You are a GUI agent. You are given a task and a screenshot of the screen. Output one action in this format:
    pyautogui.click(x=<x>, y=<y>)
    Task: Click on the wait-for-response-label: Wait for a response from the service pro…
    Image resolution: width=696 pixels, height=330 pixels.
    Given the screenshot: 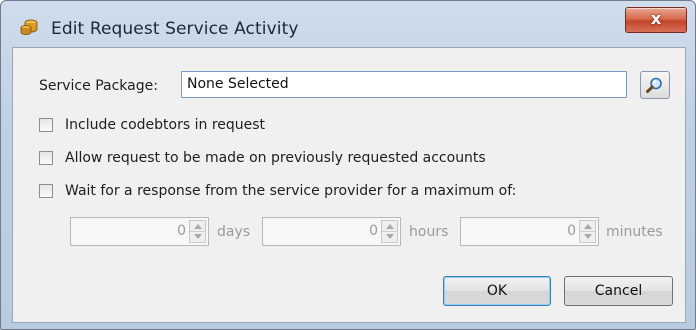 What is the action you would take?
    pyautogui.click(x=291, y=191)
    